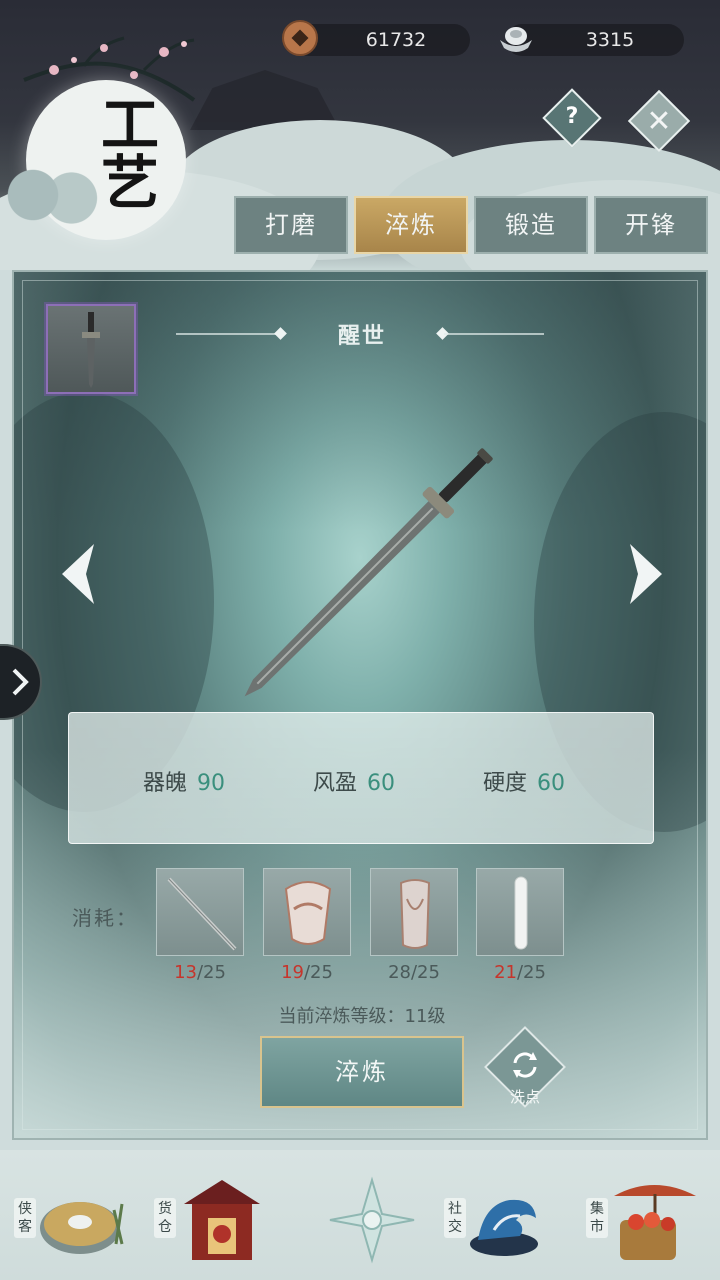  Describe the element at coordinates (531, 225) in the screenshot. I see `tab-forge: 锻造` at that location.